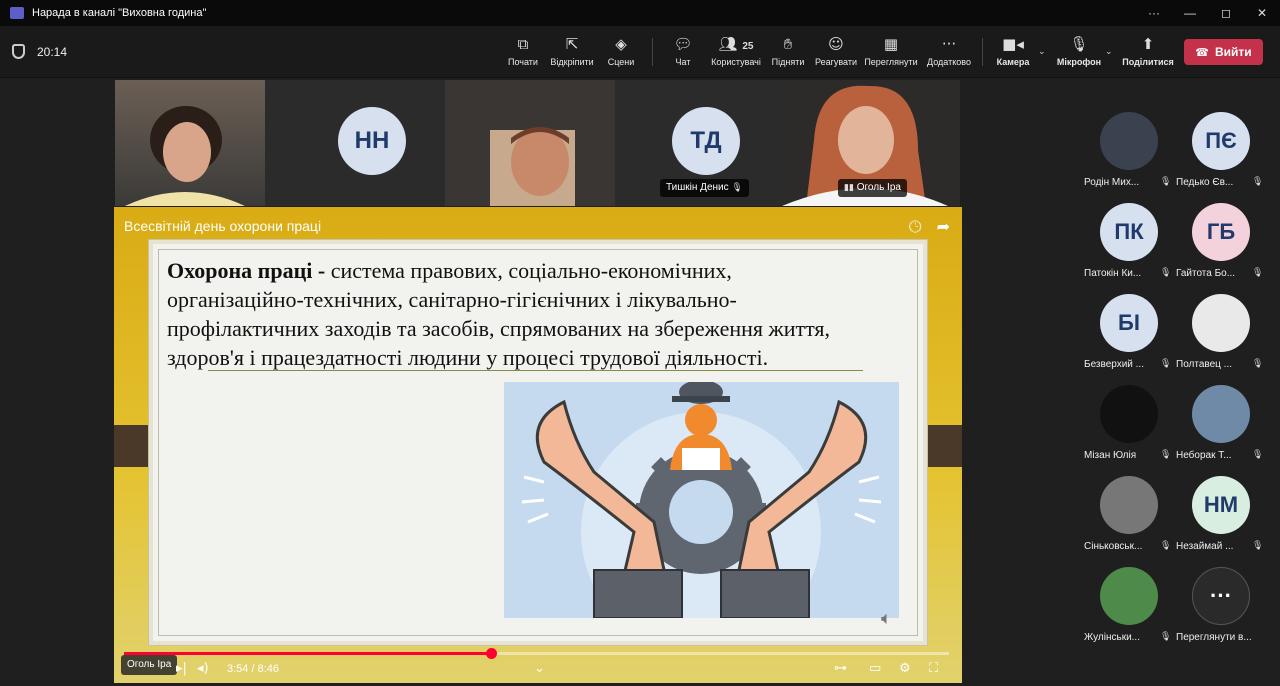  I want to click on participant-item: Сіньковськ... 🎙︎, so click(1128, 517).